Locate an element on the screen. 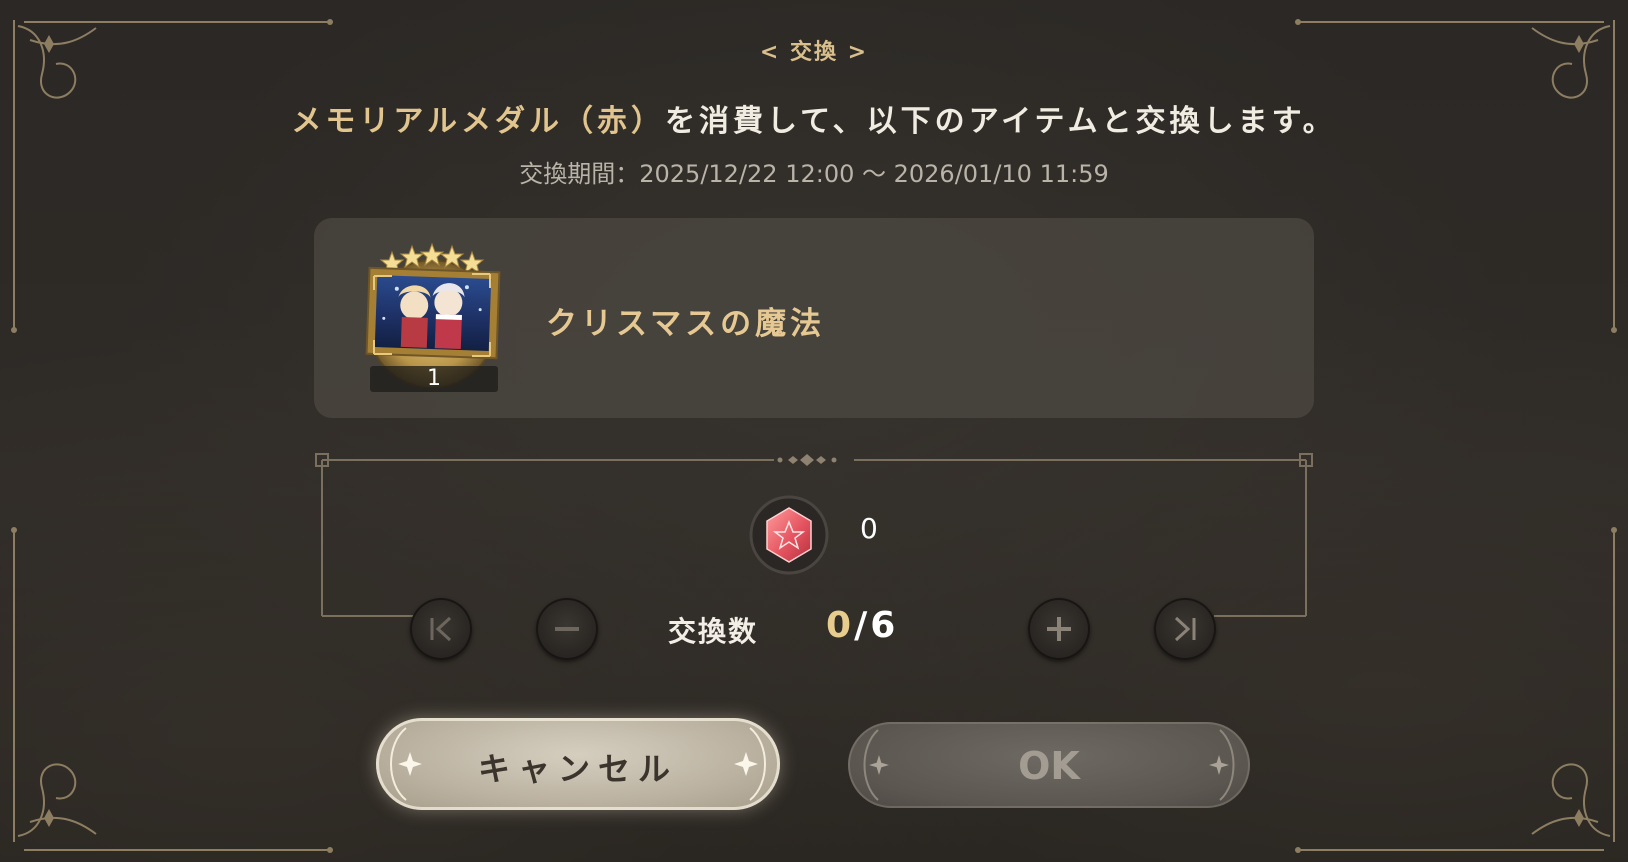  skip-to-start-icon is located at coordinates (441, 629).